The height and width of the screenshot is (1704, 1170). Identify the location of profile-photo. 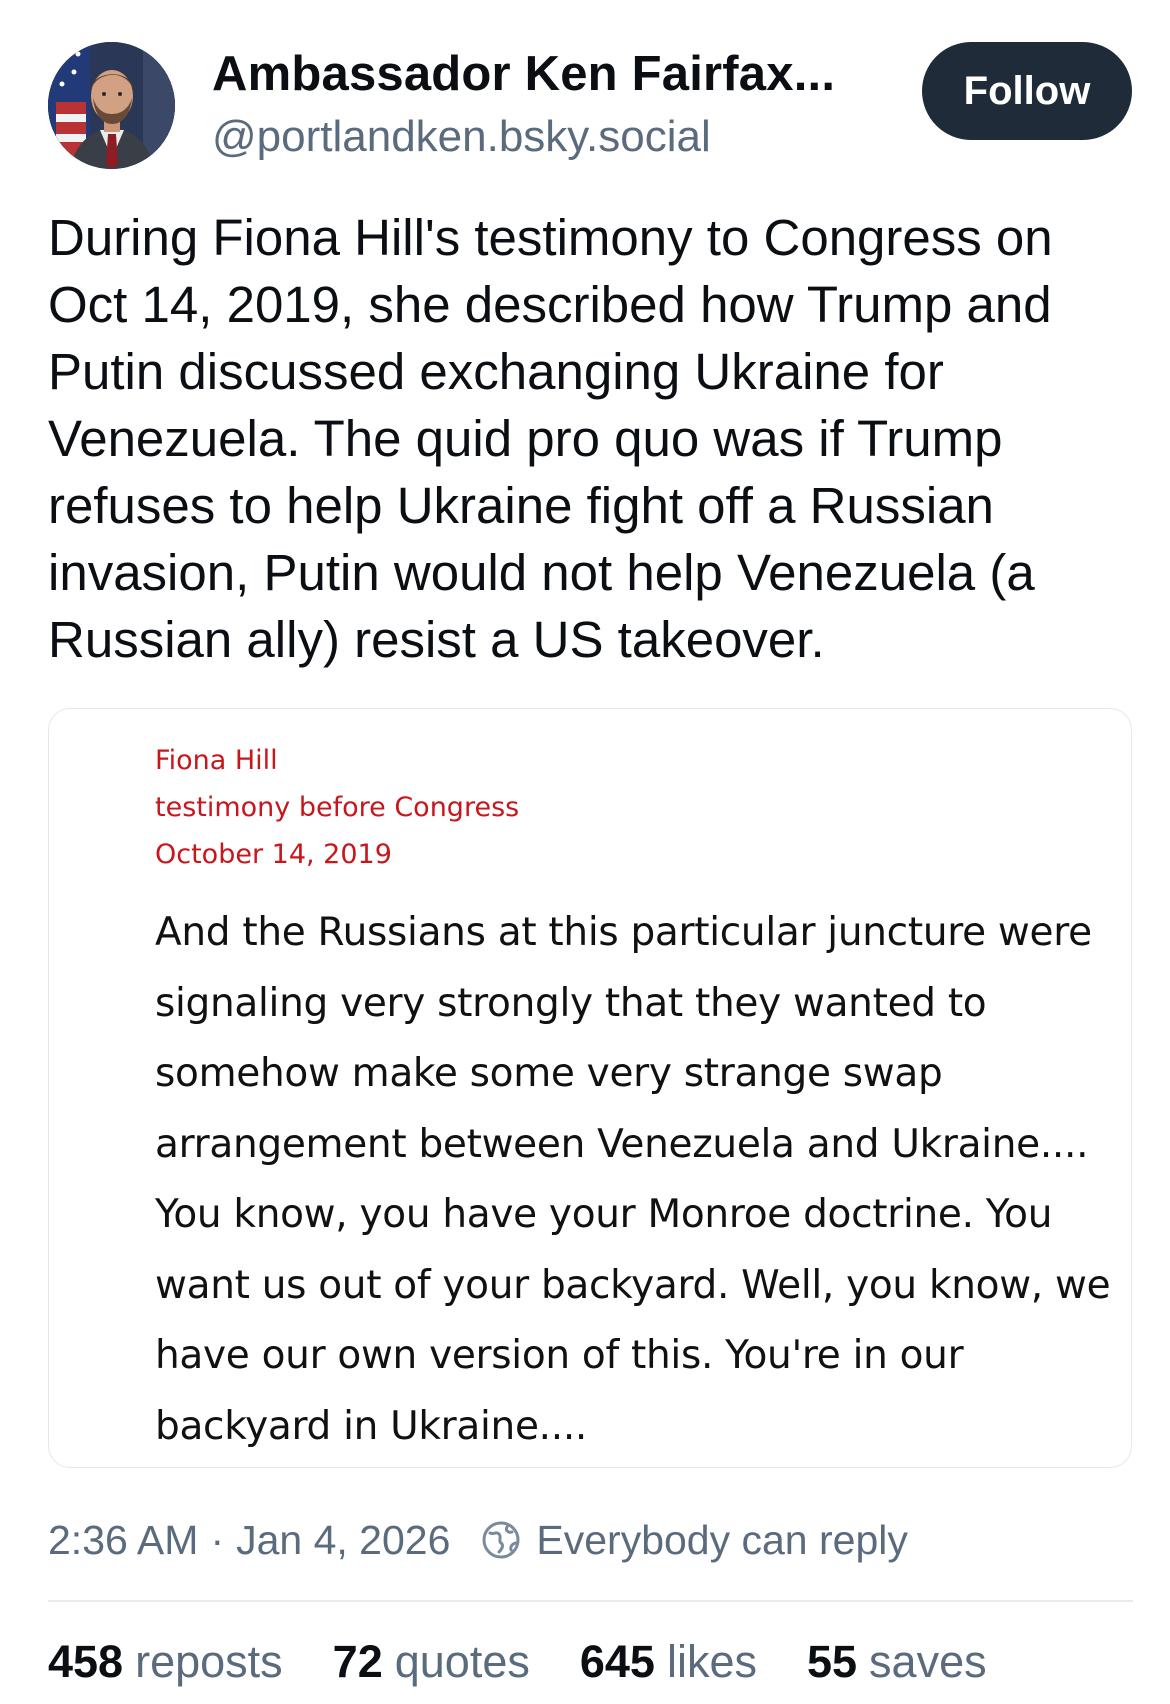
(111, 105).